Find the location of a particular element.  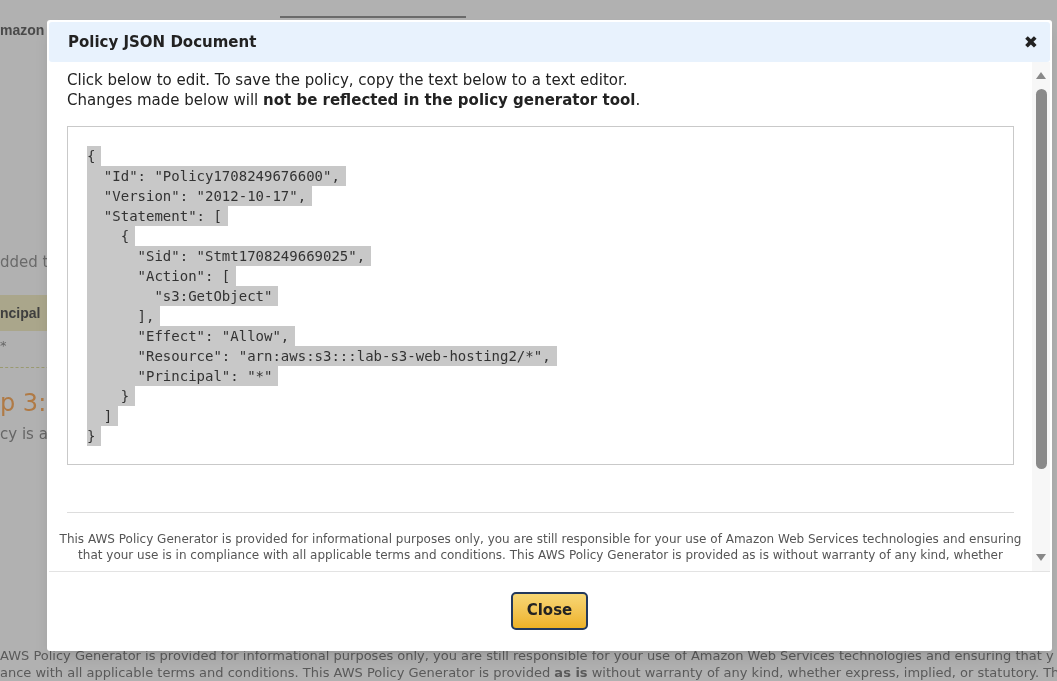

logo-text: mazon is located at coordinates (22, 30).